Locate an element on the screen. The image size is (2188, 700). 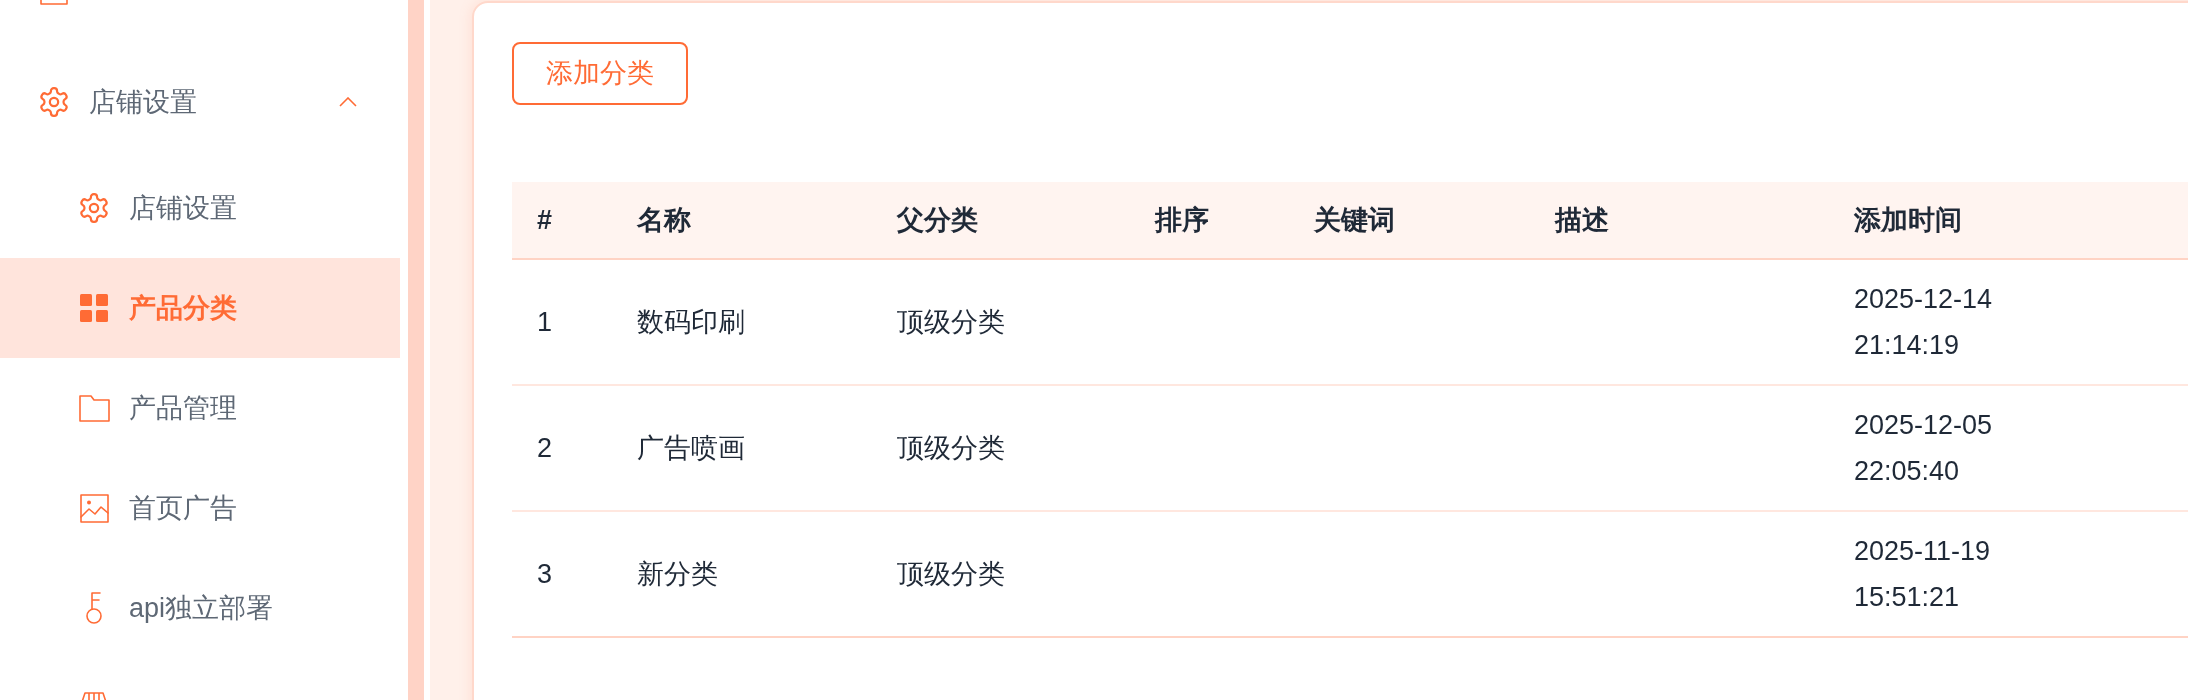
column-header: # is located at coordinates (545, 219).